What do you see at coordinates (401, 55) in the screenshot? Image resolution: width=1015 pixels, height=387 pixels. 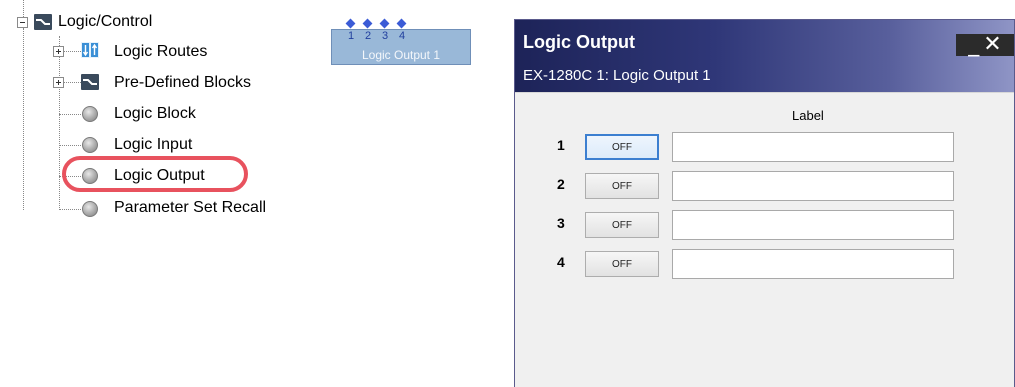 I see `block-label: Logic Output 1` at bounding box center [401, 55].